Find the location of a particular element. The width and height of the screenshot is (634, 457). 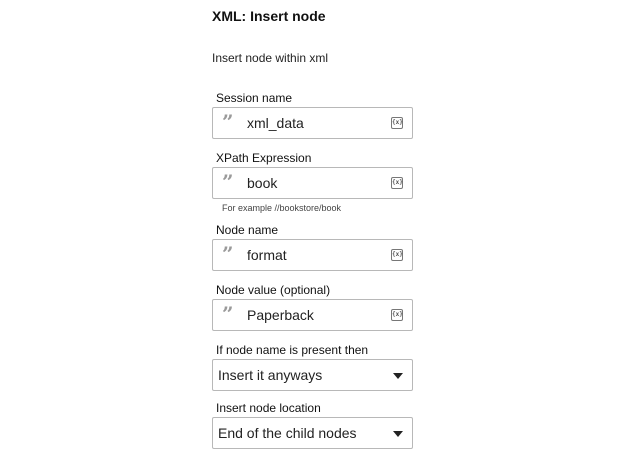

if-present-label: If node name is present then is located at coordinates (292, 350).